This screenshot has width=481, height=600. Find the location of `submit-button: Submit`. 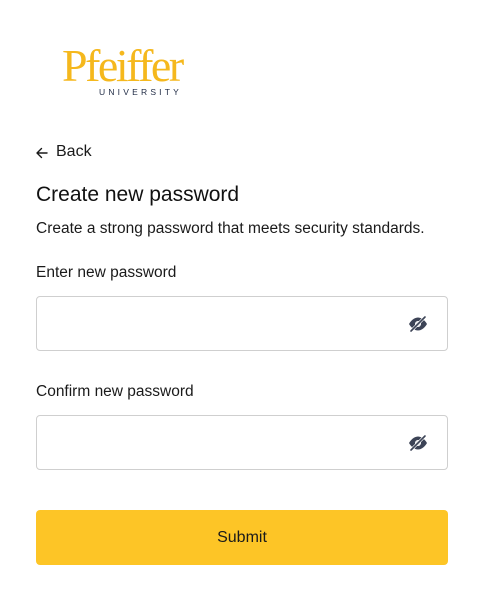

submit-button: Submit is located at coordinates (242, 537).